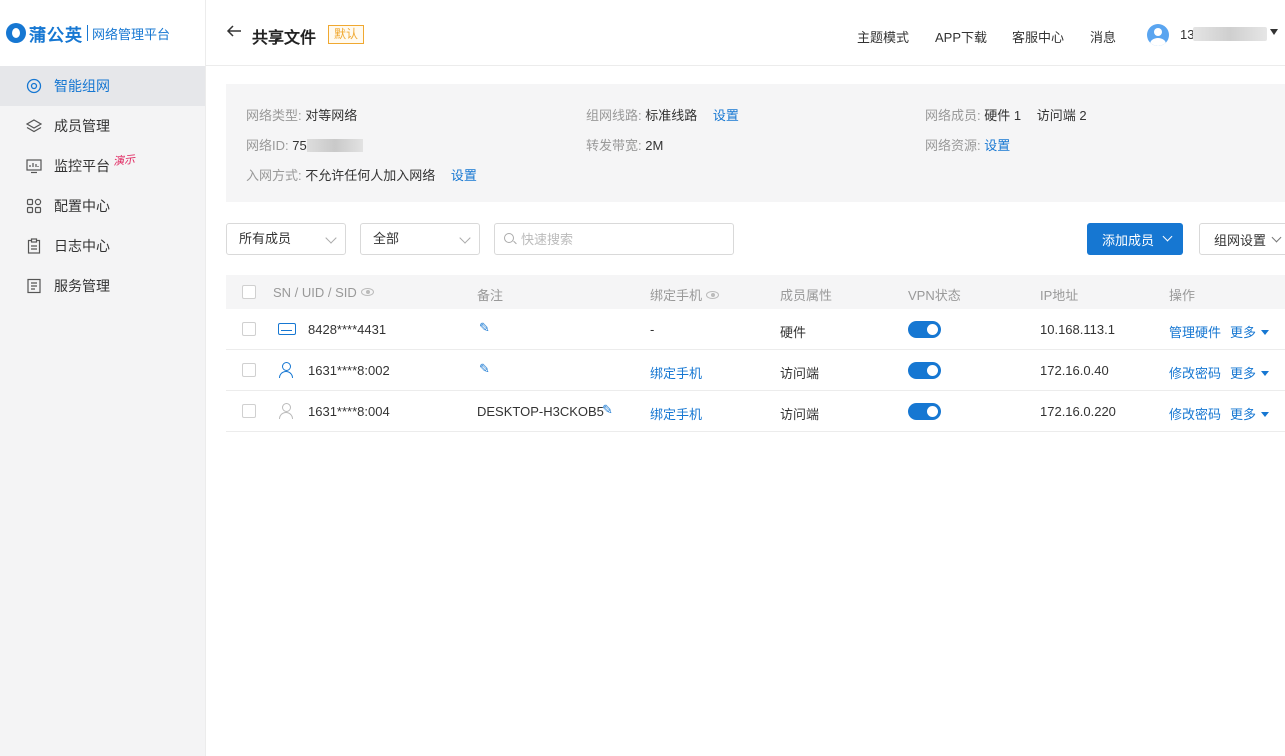 The image size is (1285, 756). What do you see at coordinates (287, 329) in the screenshot?
I see `device-icon` at bounding box center [287, 329].